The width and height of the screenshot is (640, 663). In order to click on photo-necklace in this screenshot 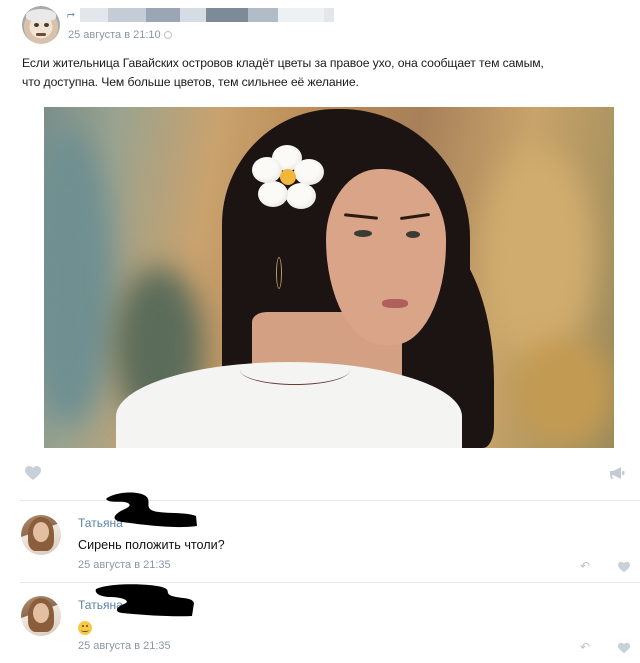, I will do `click(295, 370)`.